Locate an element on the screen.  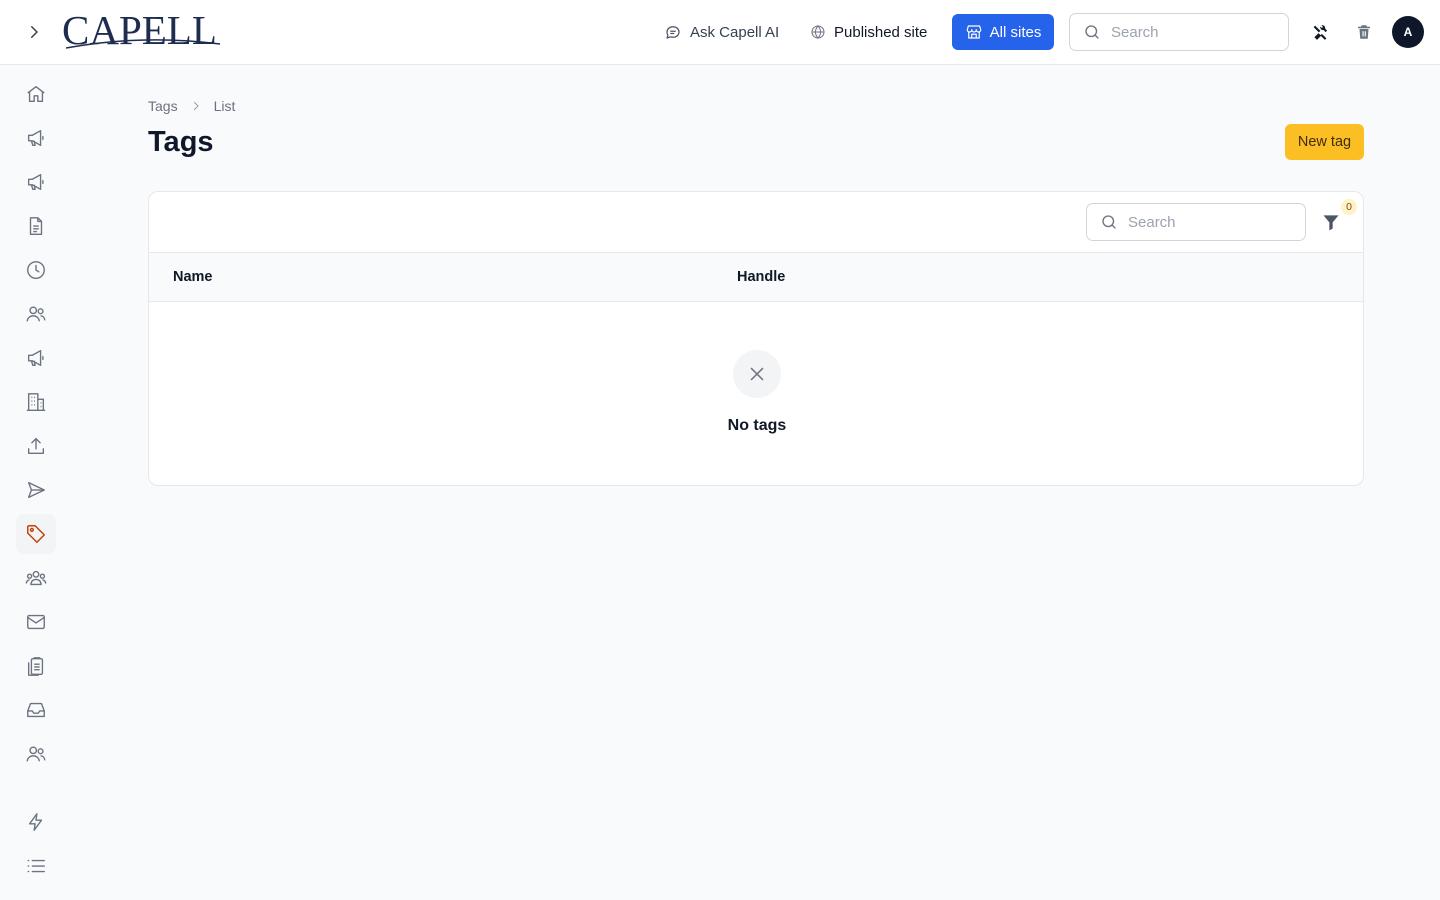
sidebar-item-campaigns is located at coordinates (36, 138).